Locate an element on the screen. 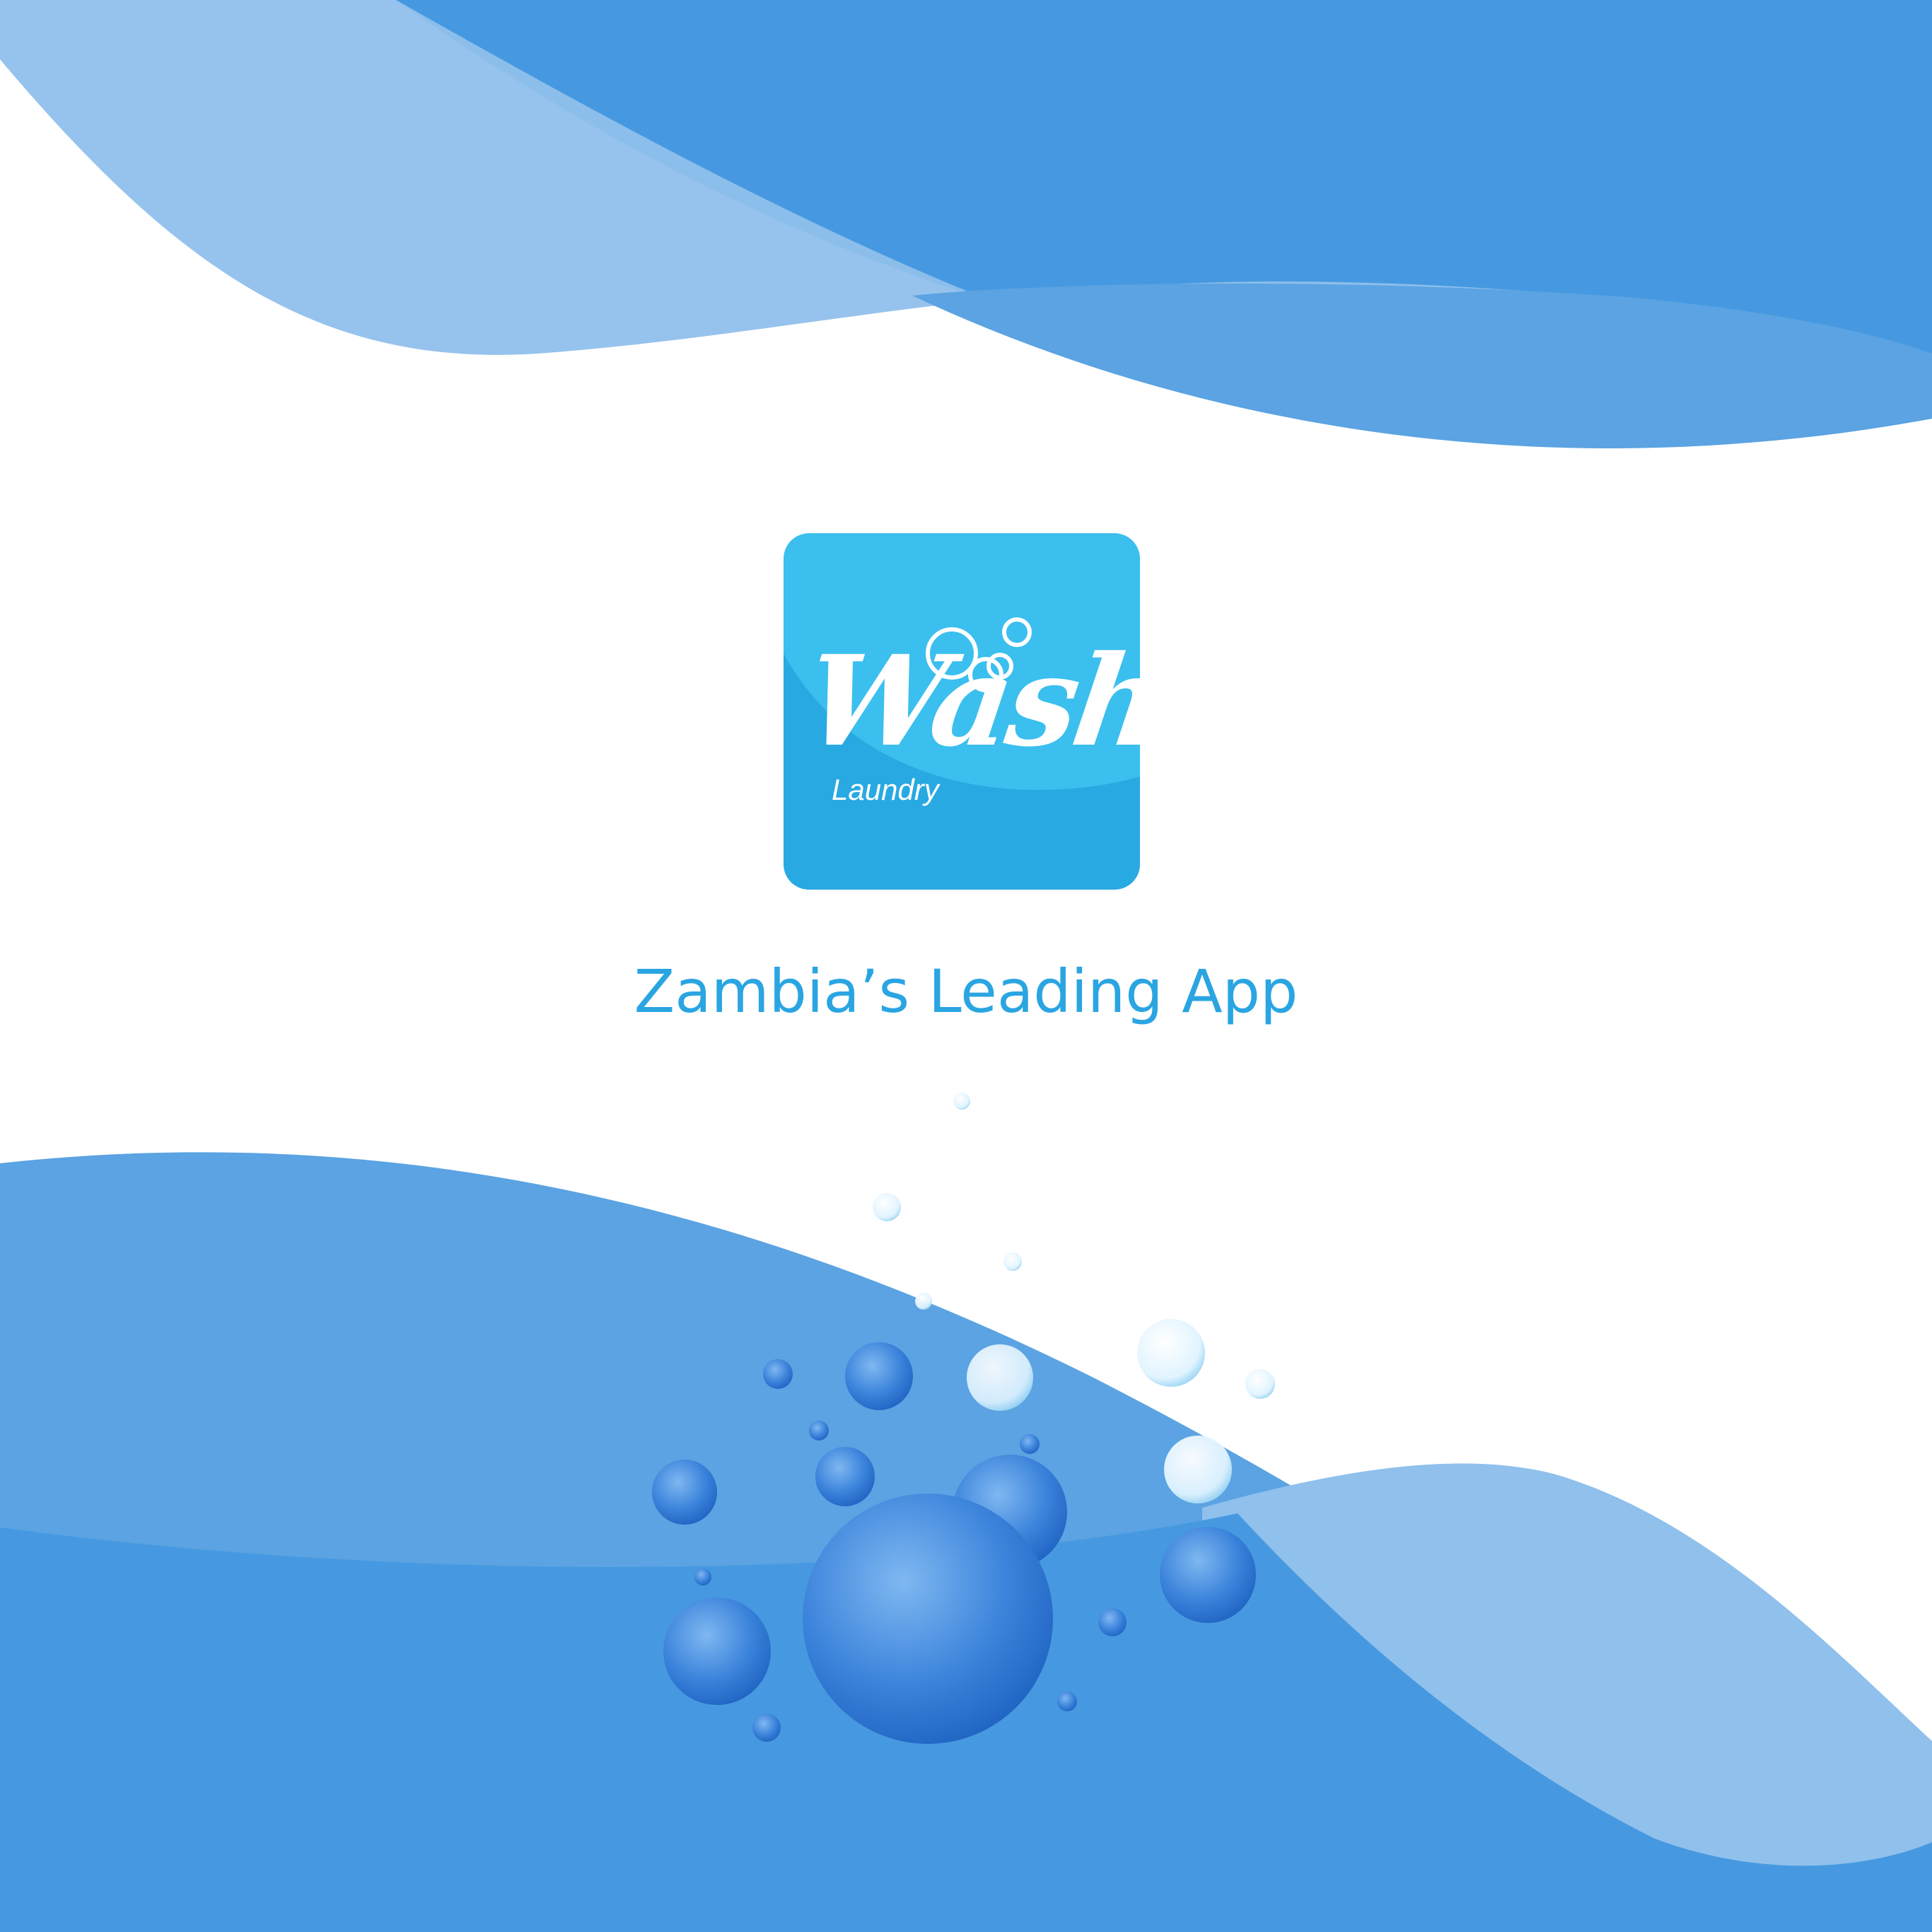 Image resolution: width=1932 pixels, height=1932 pixels. bubbles-clear is located at coordinates (1074, 1298).